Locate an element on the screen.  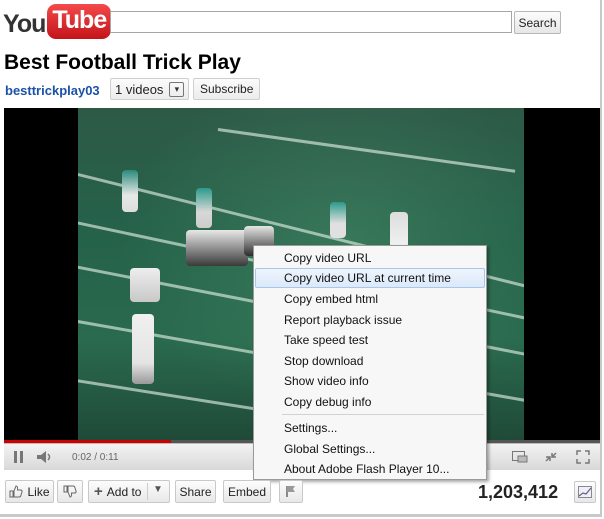
menu-item-copy-video-url: Copy video URL is located at coordinates (370, 258).